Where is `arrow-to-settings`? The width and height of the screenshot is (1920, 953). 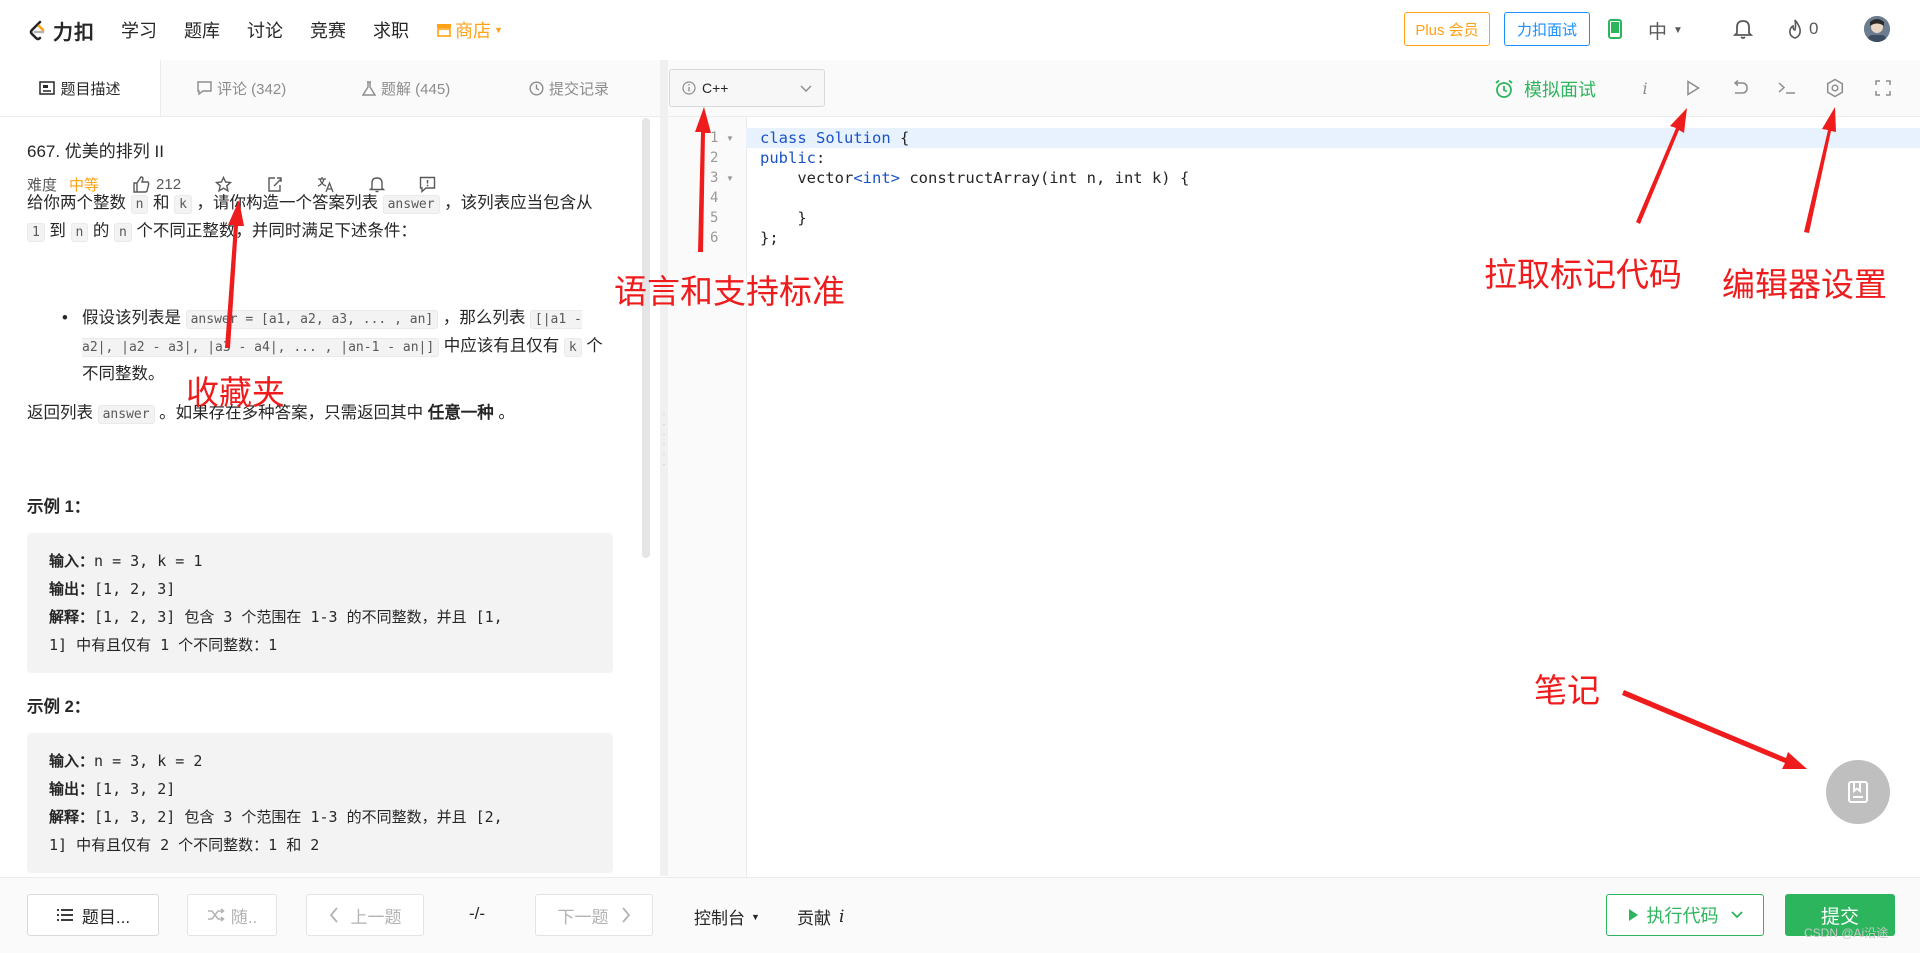 arrow-to-settings is located at coordinates (1820, 170).